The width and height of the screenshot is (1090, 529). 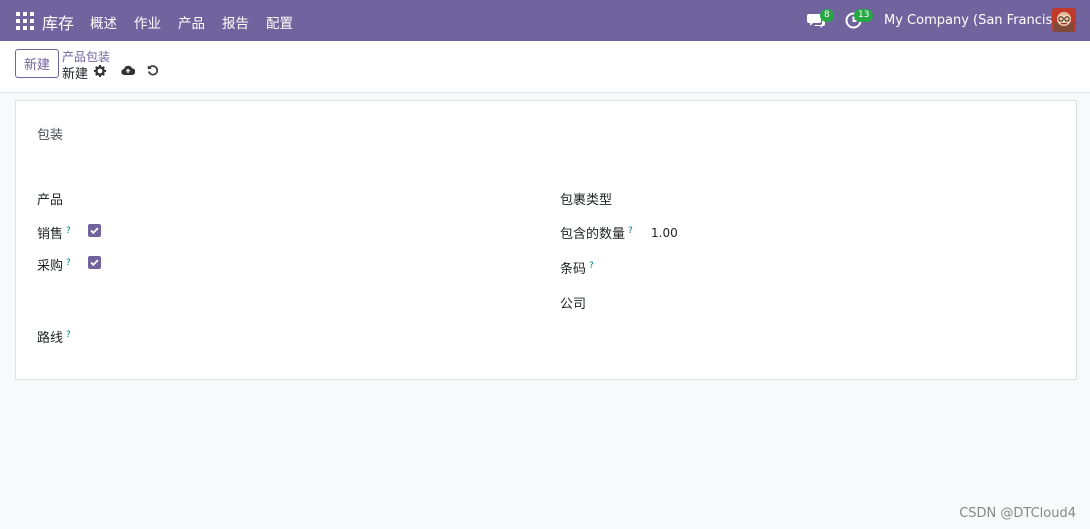 What do you see at coordinates (100, 71) in the screenshot?
I see `gear-icon` at bounding box center [100, 71].